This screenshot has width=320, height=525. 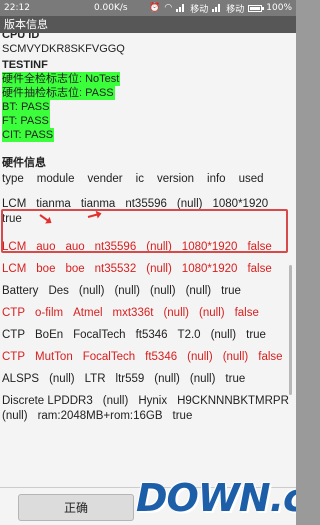 I want to click on cpuid-label: CPU ID, so click(x=21, y=37).